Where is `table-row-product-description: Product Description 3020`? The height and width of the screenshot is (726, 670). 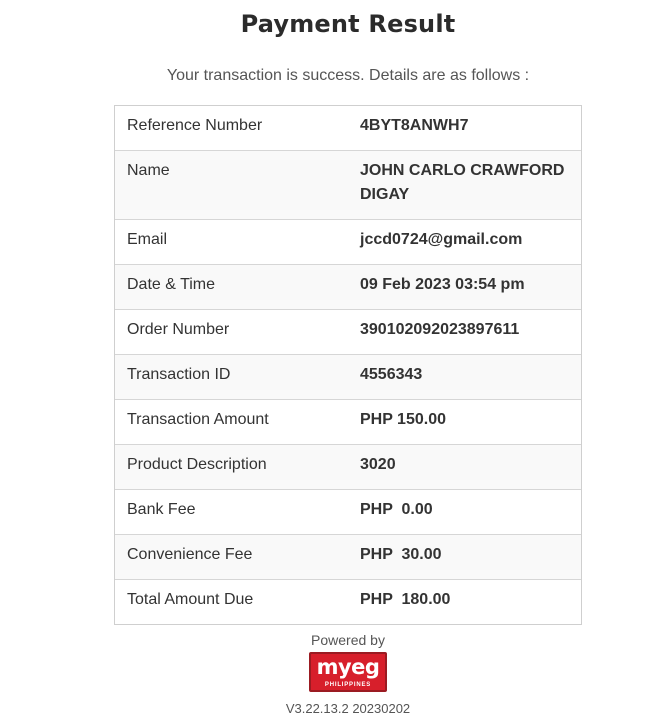
table-row-product-description: Product Description 3020 is located at coordinates (348, 466).